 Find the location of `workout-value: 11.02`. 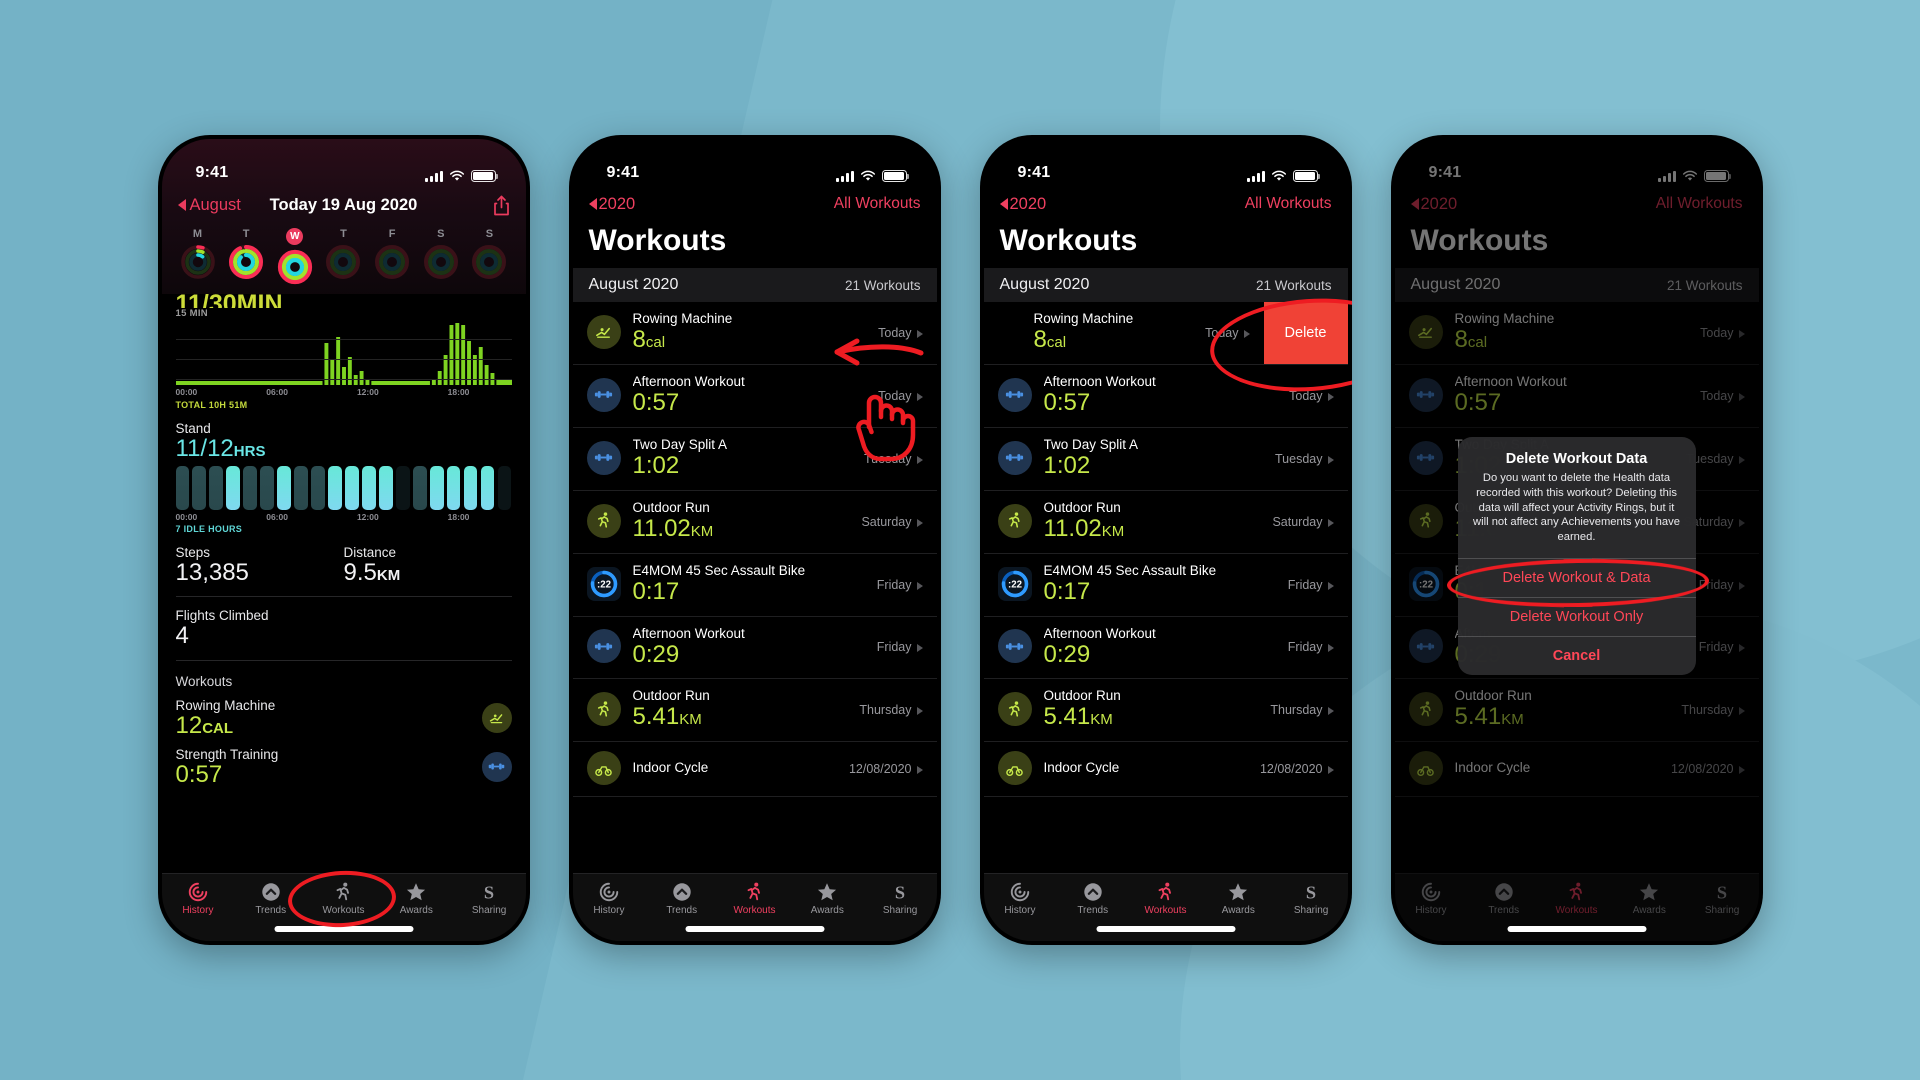

workout-value: 11.02 is located at coordinates (661, 528).